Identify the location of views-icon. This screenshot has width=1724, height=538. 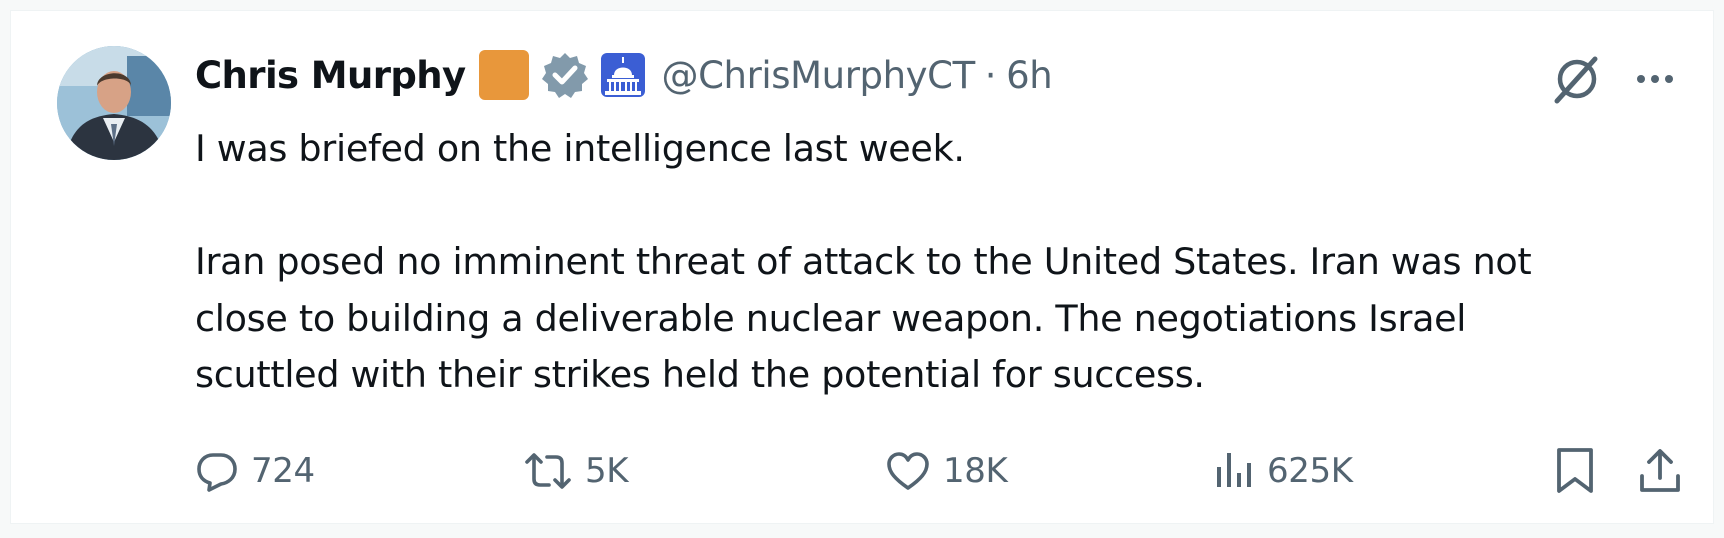
(1234, 470).